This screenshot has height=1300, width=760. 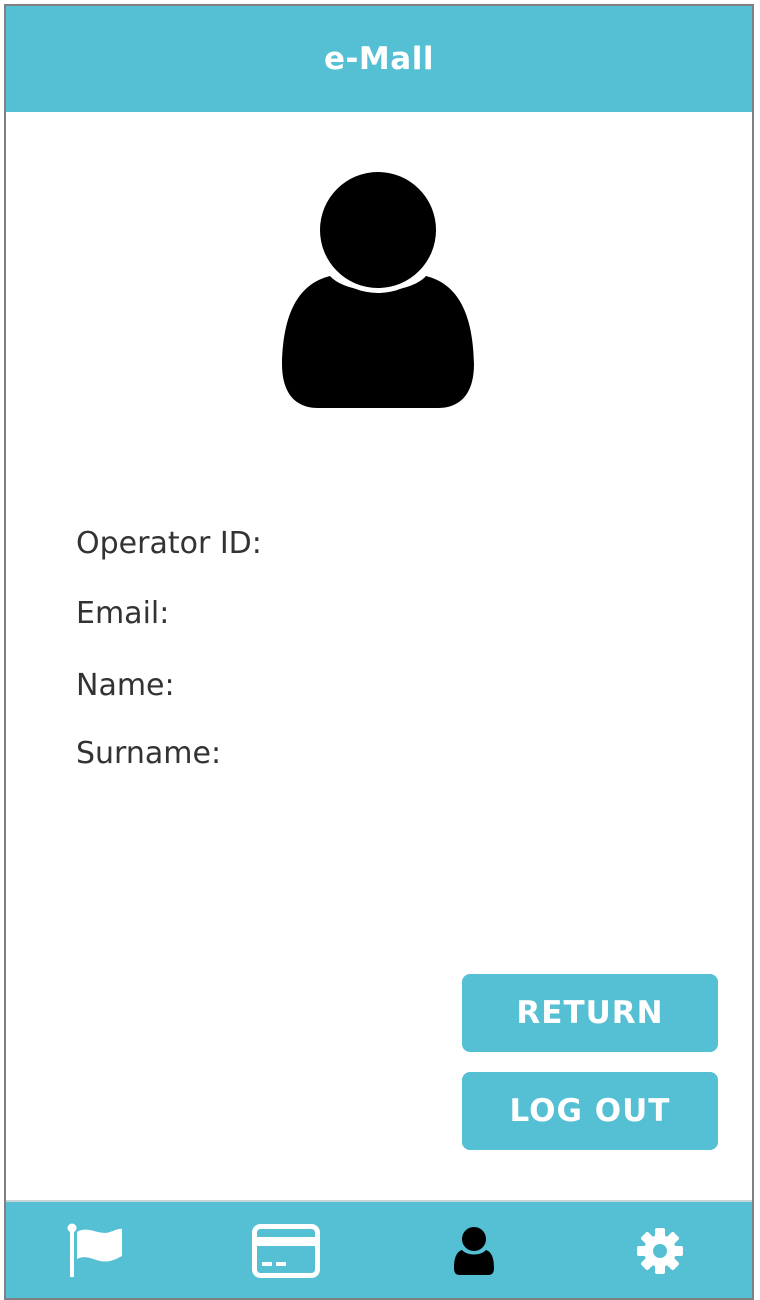 I want to click on name-label: Name:, so click(x=125, y=685).